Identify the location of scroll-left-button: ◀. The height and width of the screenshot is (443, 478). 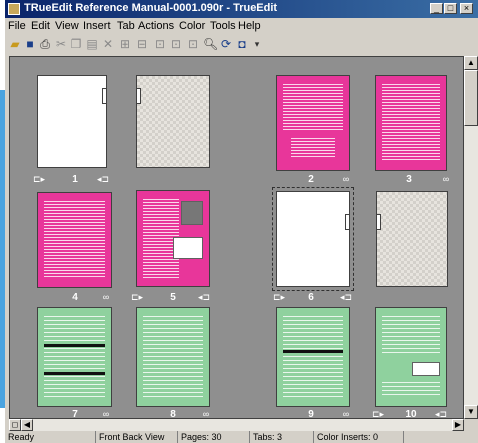
(27, 425).